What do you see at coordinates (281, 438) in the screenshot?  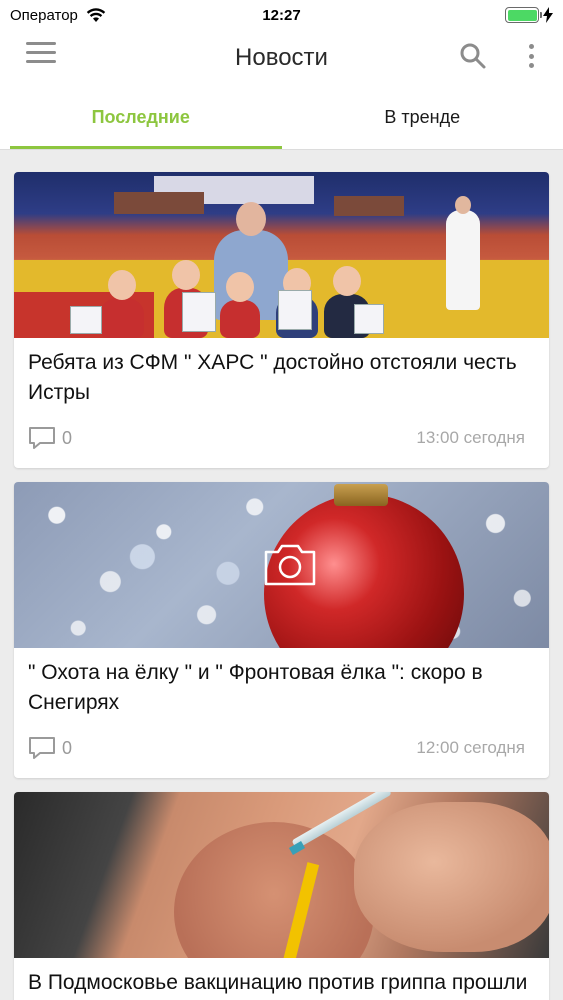 I see `article-footer: 0 13:00 сегодня` at bounding box center [281, 438].